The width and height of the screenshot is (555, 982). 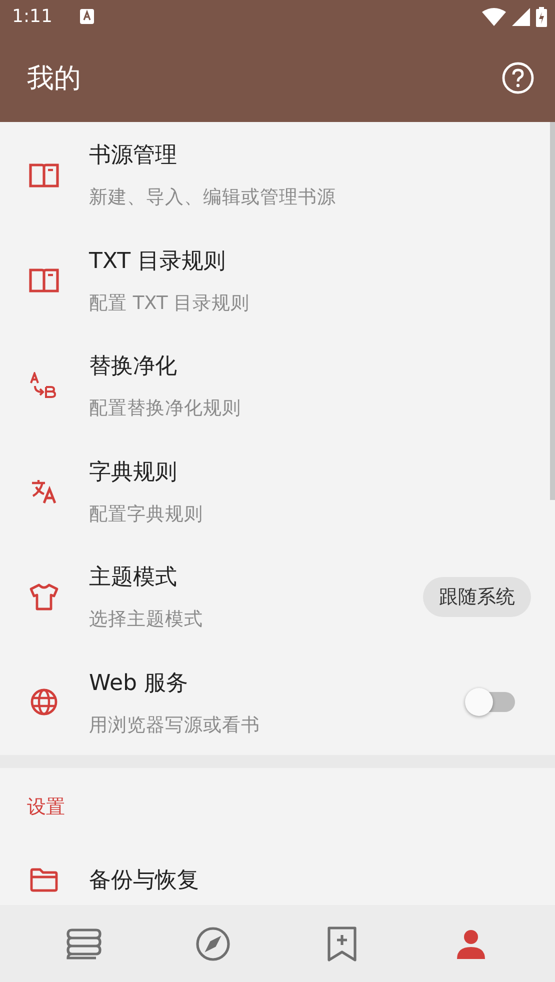 What do you see at coordinates (275, 702) in the screenshot?
I see `settings-item: Web 服务 用浏览器写源或看书` at bounding box center [275, 702].